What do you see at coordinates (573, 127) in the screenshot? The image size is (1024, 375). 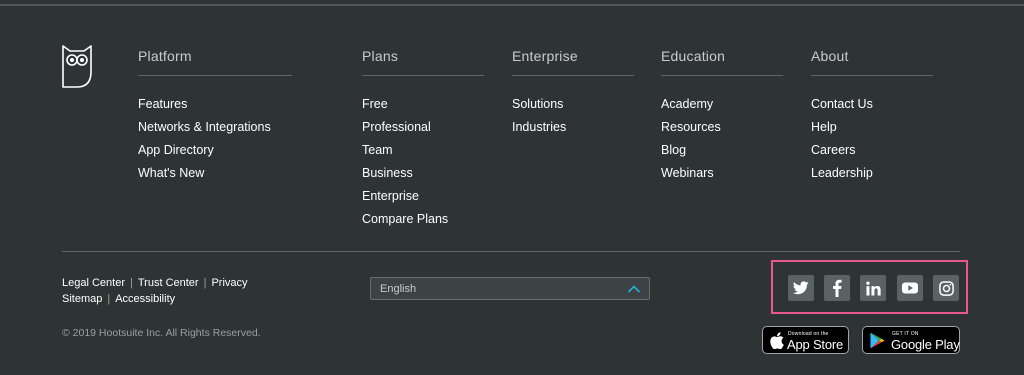 I see `footer-link: Industries` at bounding box center [573, 127].